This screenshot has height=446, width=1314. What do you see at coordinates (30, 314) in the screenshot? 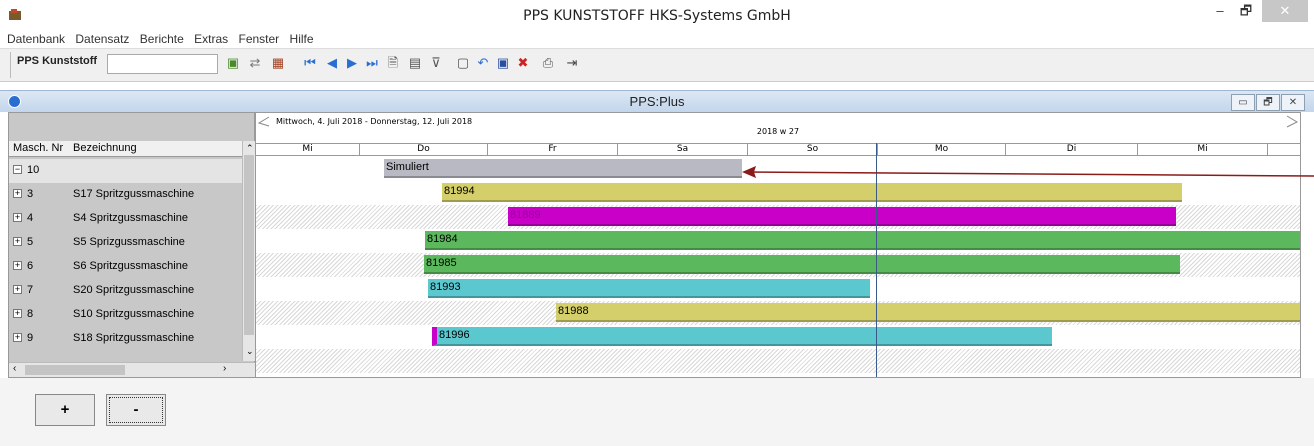
I see `row-nr: 8` at bounding box center [30, 314].